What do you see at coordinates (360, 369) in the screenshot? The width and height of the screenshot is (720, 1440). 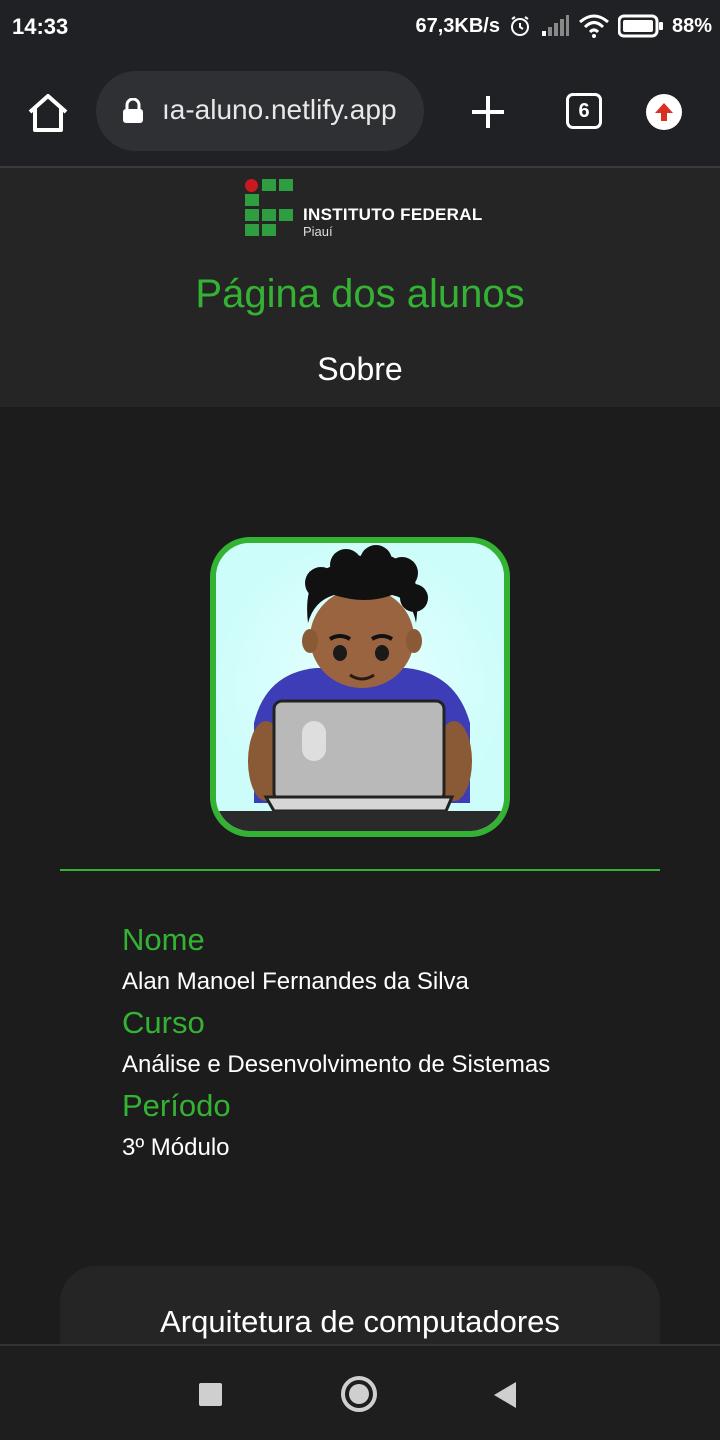 I see `nav-link-sobre: Sobre` at bounding box center [360, 369].